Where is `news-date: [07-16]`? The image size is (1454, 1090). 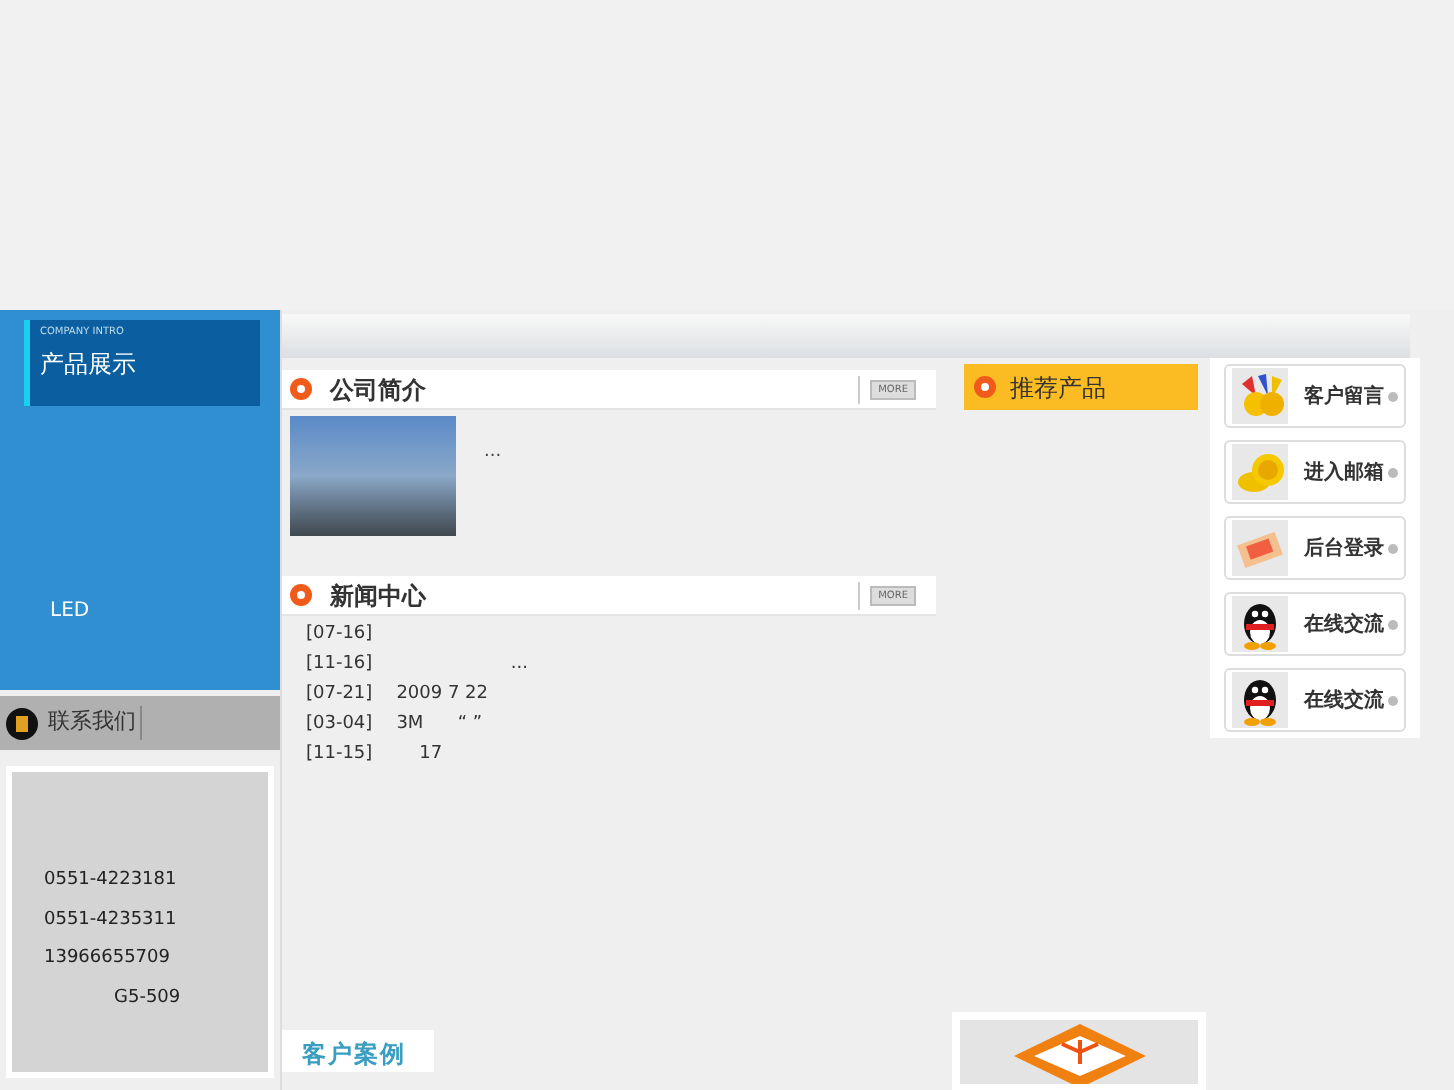
news-date: [07-16] is located at coordinates (339, 635).